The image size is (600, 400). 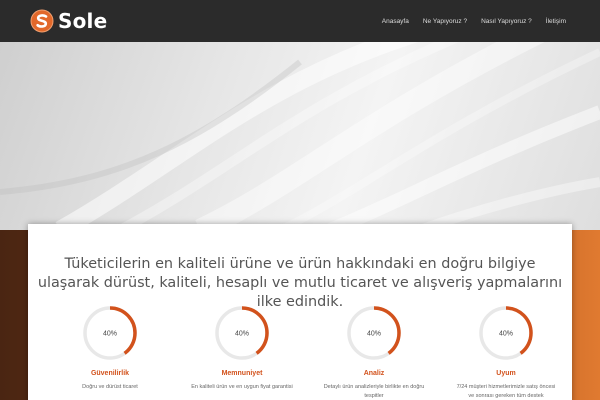 I want to click on feature-title: Uyum, so click(x=506, y=373).